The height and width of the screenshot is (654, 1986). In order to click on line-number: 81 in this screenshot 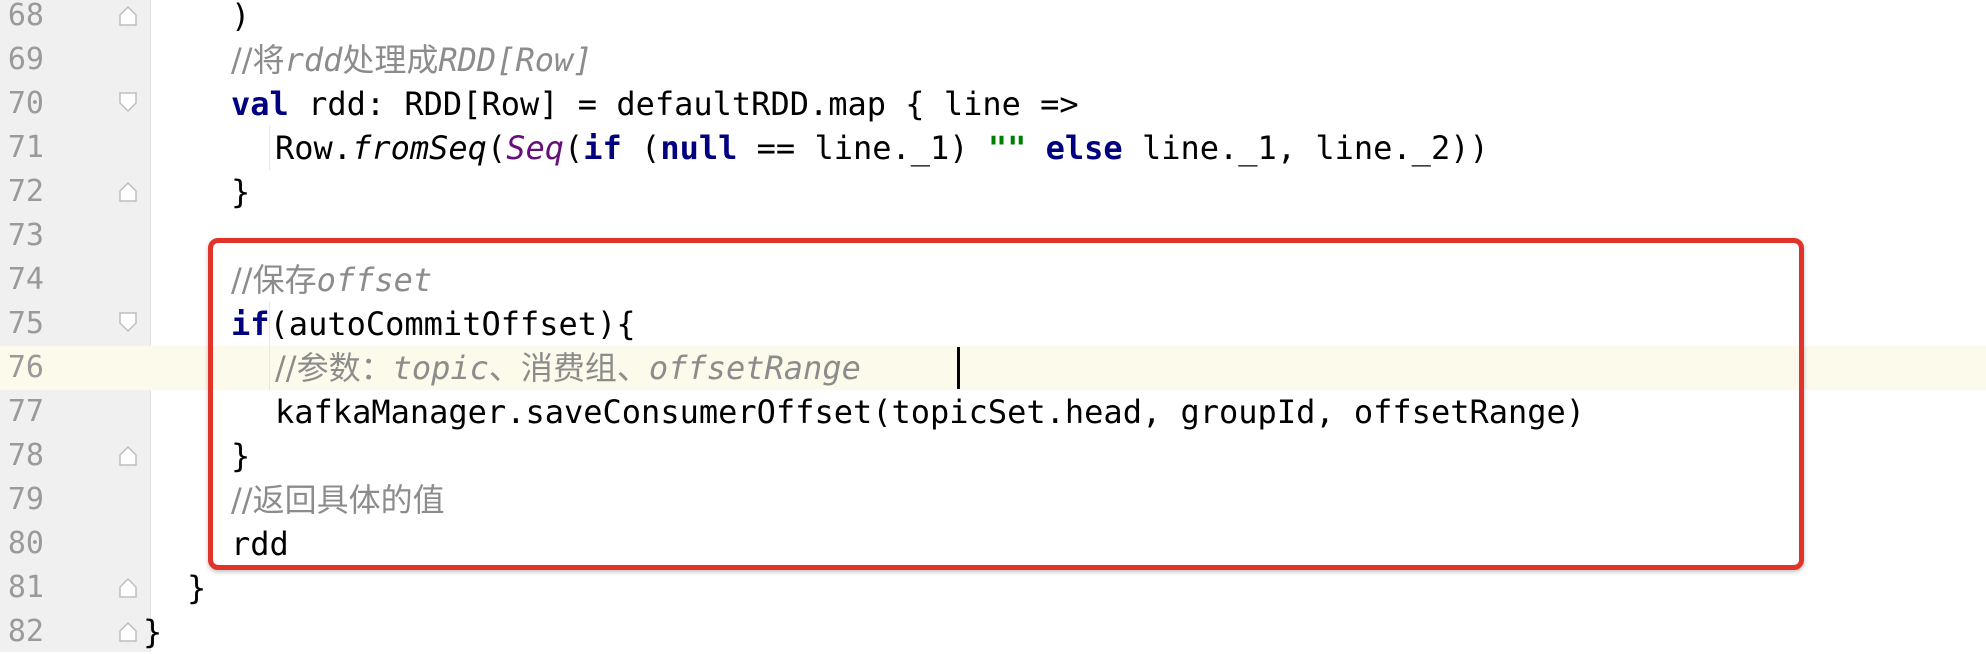, I will do `click(25, 587)`.